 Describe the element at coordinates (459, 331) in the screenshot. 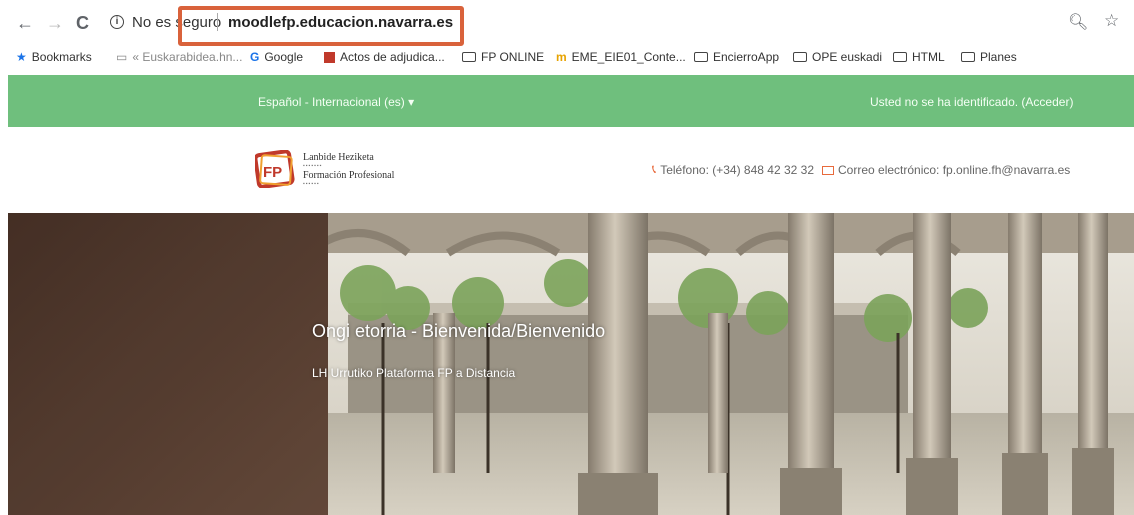

I see `hero-title: Ongi etorria - Bienvenida/Bienvenido` at that location.